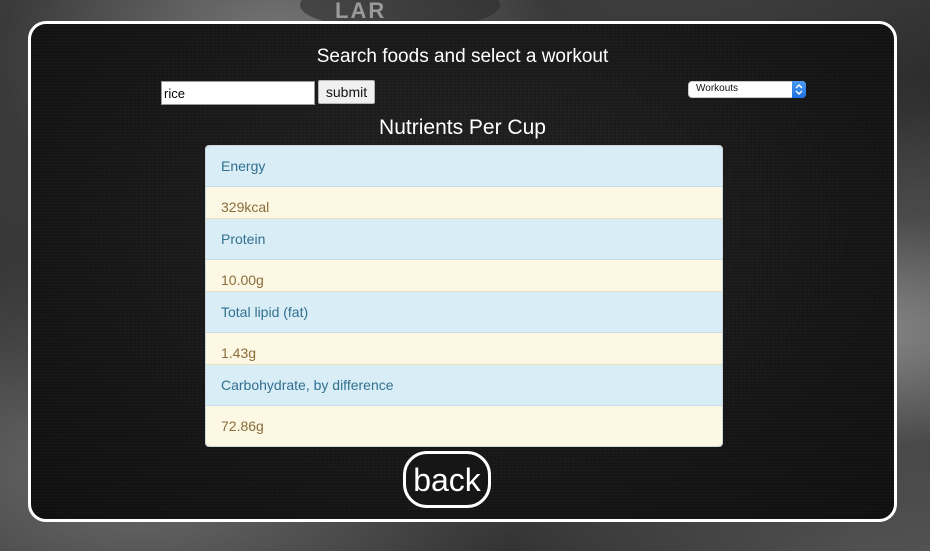 The height and width of the screenshot is (551, 930). I want to click on food-search-input, so click(238, 93).